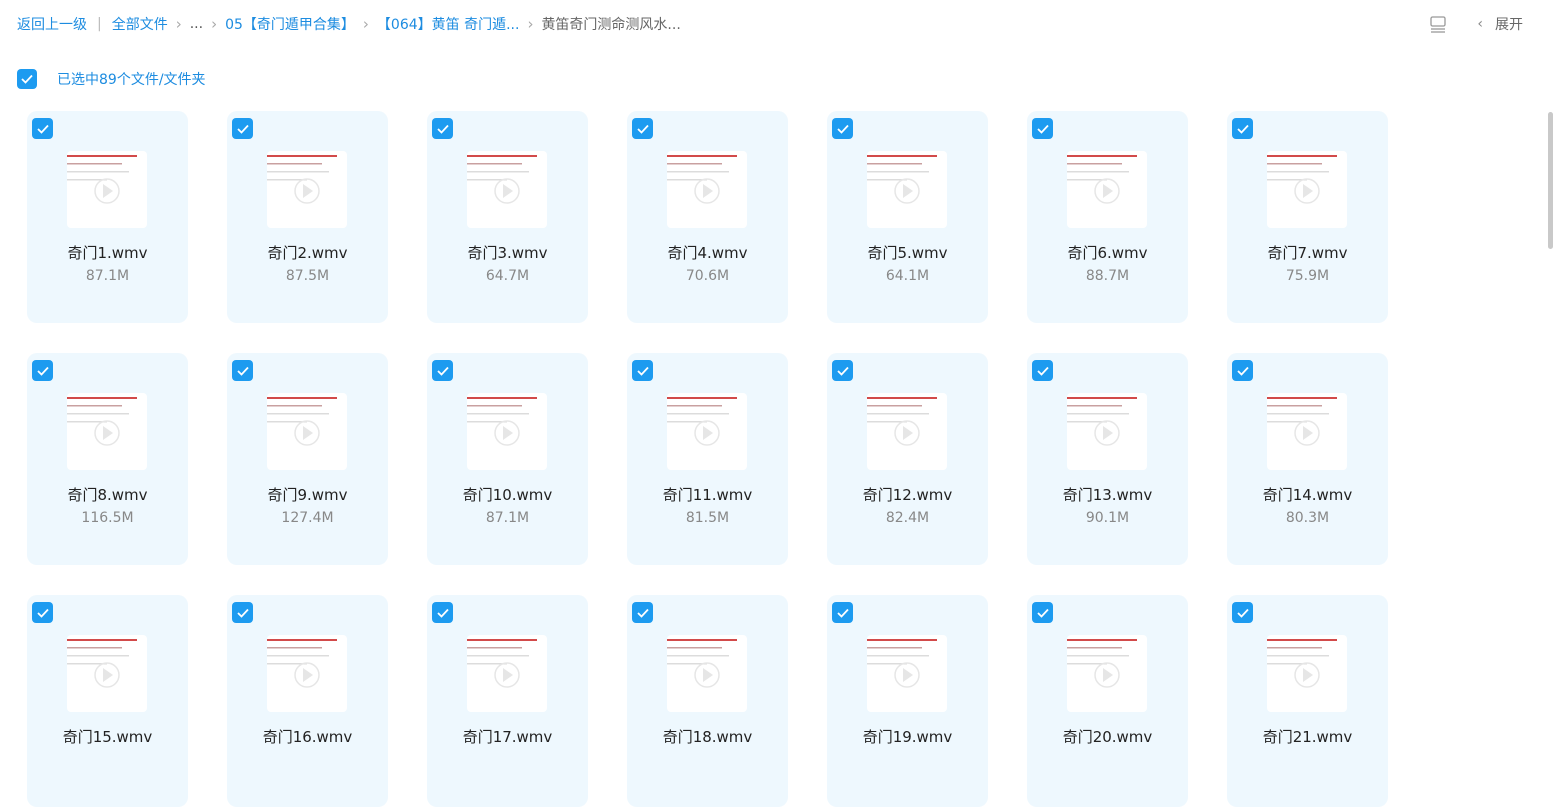 The image size is (1557, 807). I want to click on file-card: 奇门8.wmv 116.5M, so click(107, 459).